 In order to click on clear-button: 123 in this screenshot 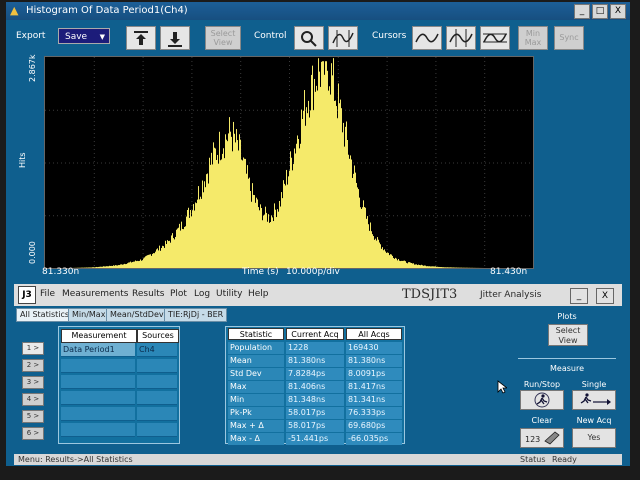, I will do `click(542, 438)`.